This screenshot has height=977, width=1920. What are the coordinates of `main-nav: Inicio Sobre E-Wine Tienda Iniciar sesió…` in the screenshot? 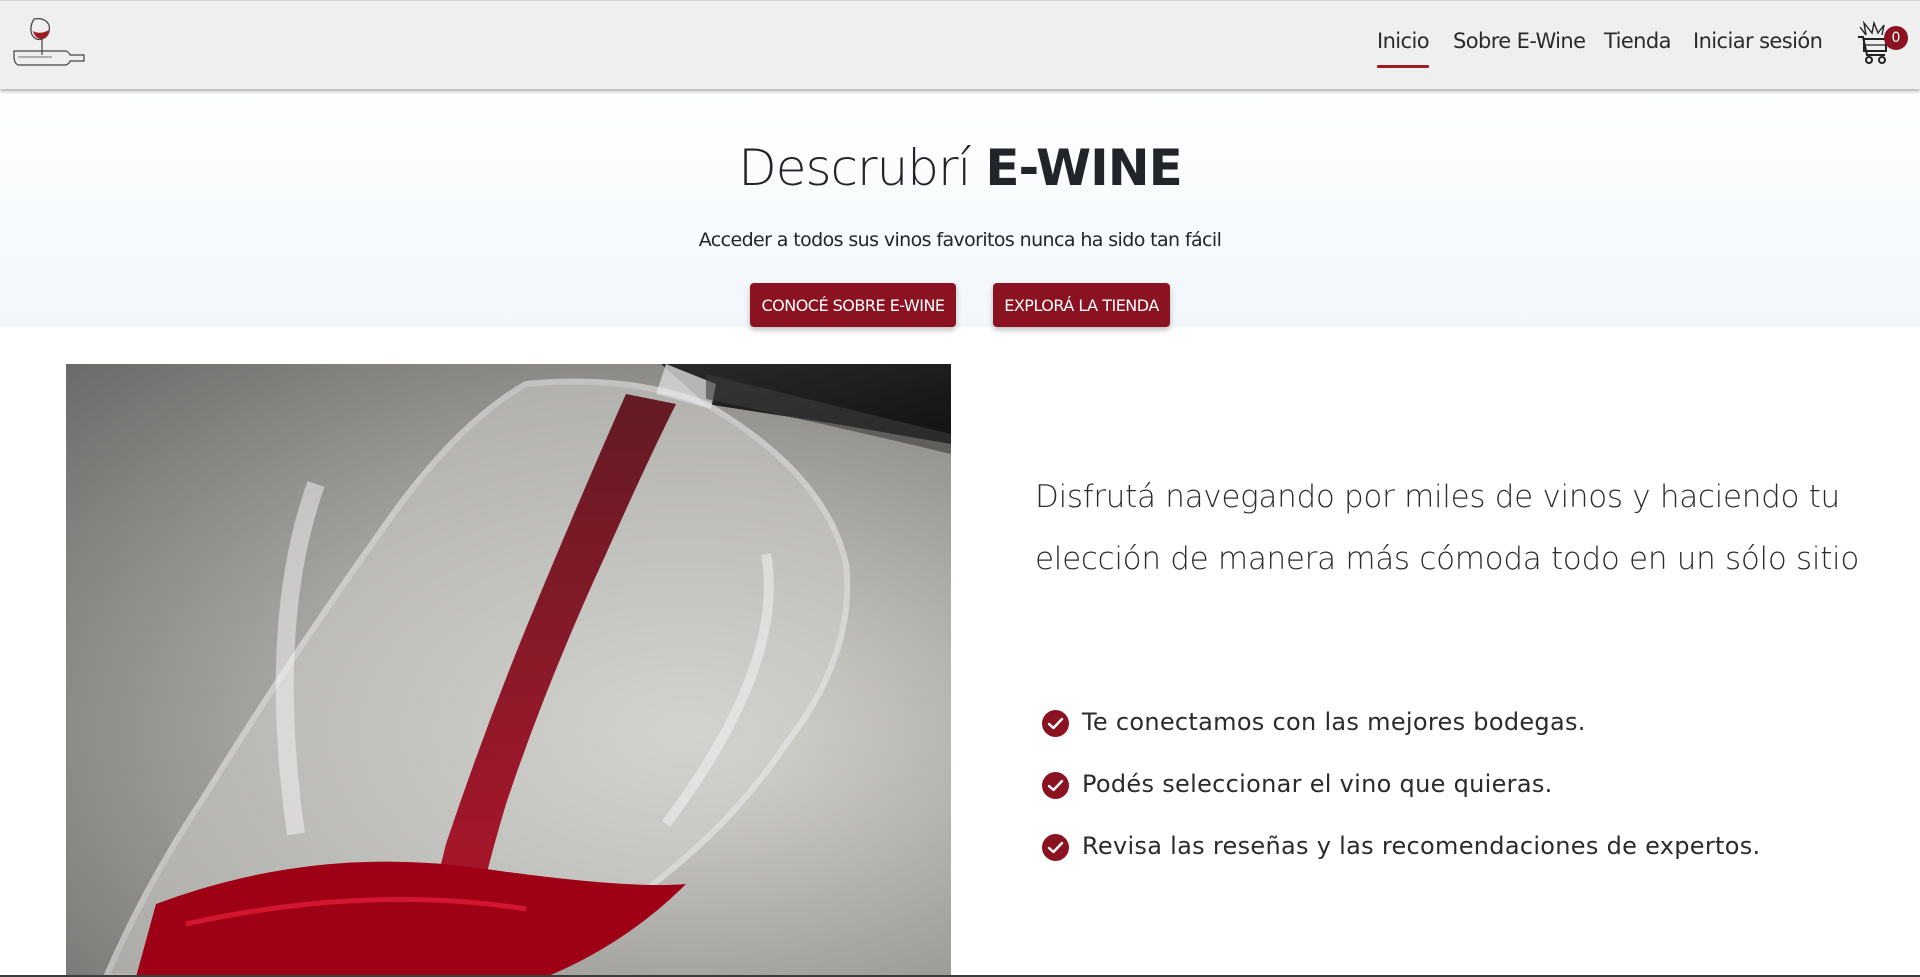 It's located at (960, 45).